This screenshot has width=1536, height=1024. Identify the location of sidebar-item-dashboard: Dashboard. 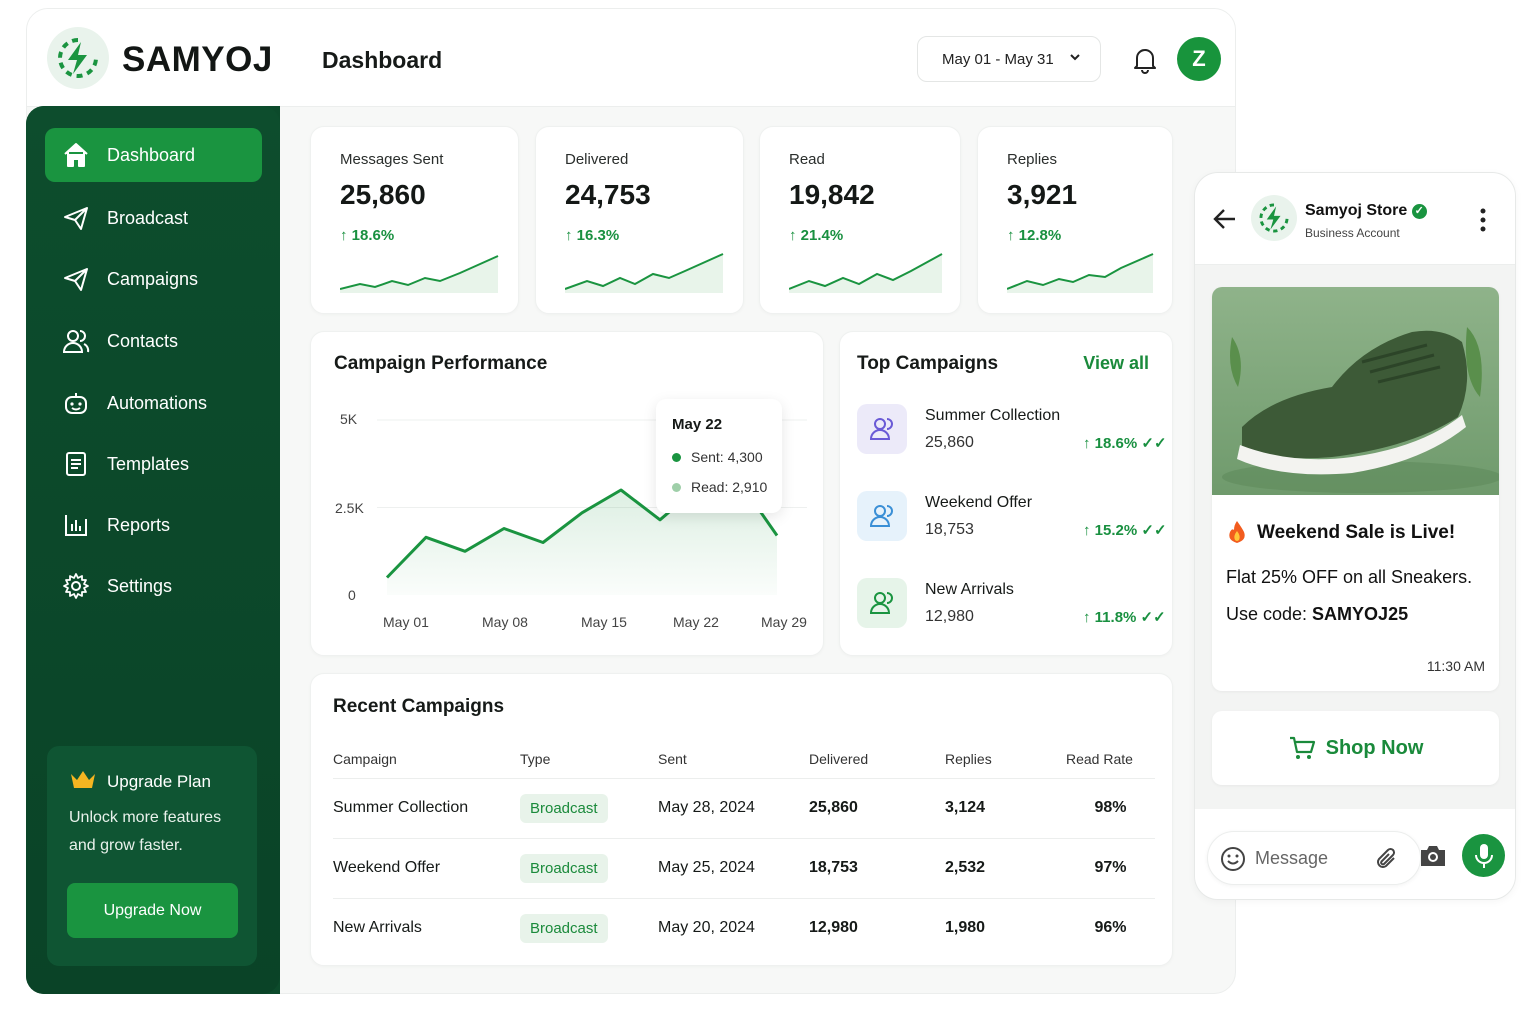
(153, 155).